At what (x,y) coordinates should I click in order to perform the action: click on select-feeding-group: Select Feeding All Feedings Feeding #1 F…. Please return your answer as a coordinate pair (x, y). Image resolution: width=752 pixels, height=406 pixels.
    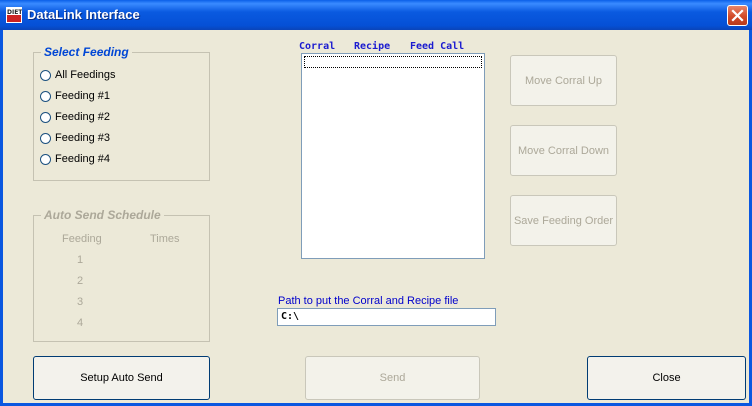
    Looking at the image, I should click on (121, 113).